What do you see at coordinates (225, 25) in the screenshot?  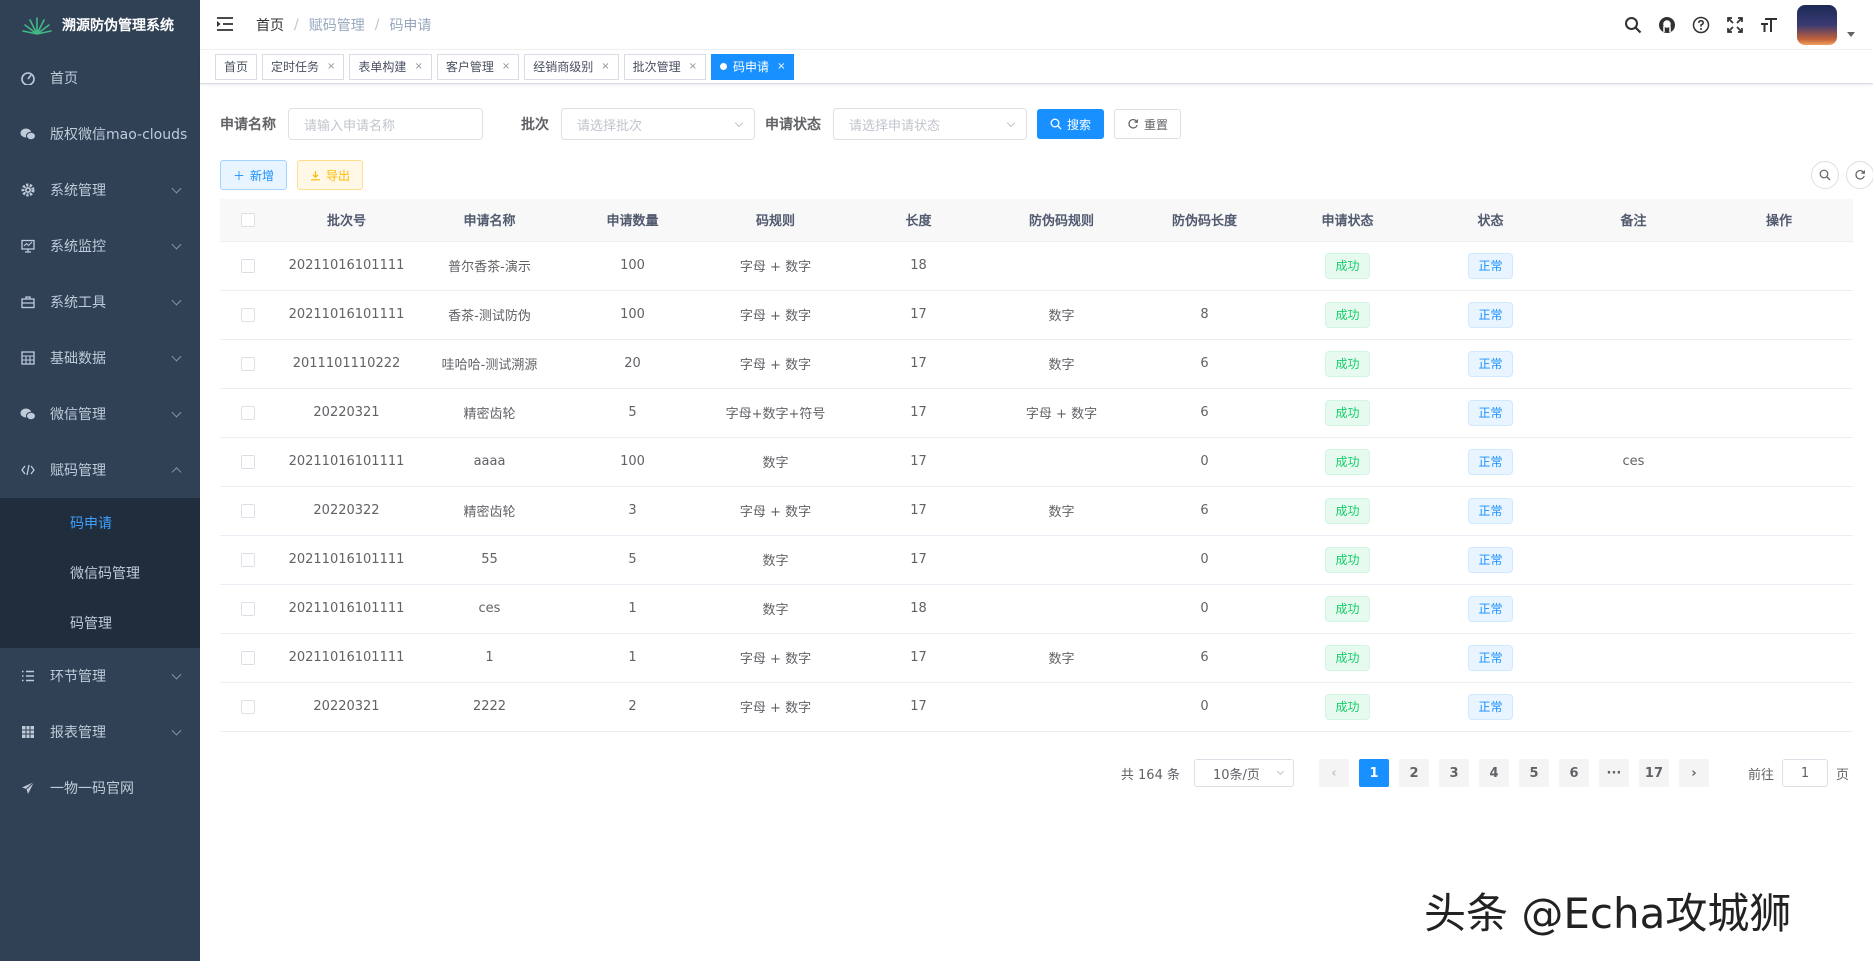 I see `hamburger-icon` at bounding box center [225, 25].